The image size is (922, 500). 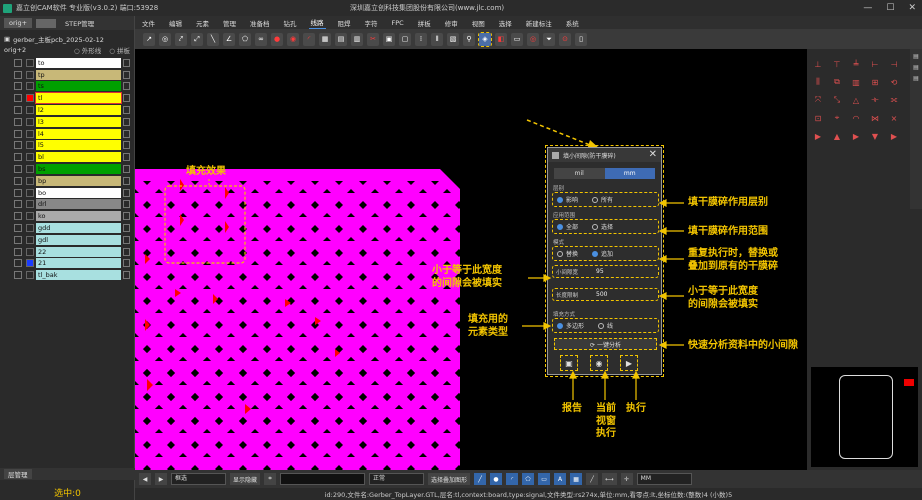 What do you see at coordinates (603, 299) in the screenshot?
I see `annotation-arrows` at bounding box center [603, 299].